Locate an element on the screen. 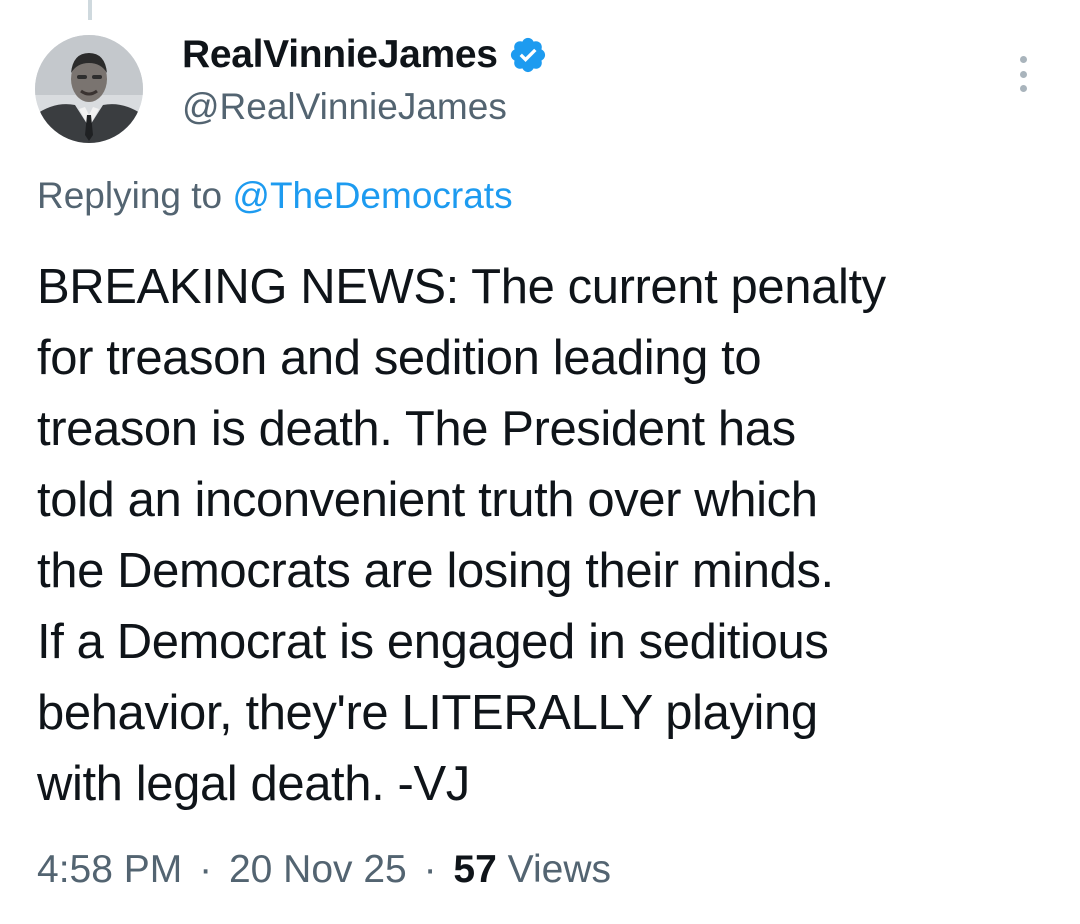  tweet-time: 4:58 PM is located at coordinates (109, 869).